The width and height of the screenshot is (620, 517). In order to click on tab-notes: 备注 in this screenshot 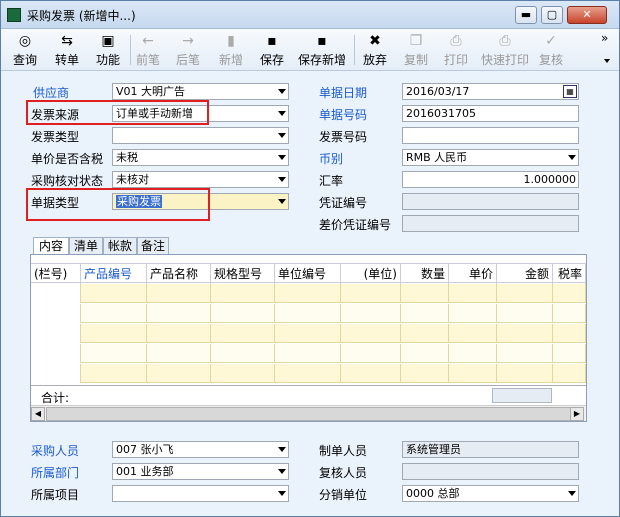, I will do `click(153, 246)`.